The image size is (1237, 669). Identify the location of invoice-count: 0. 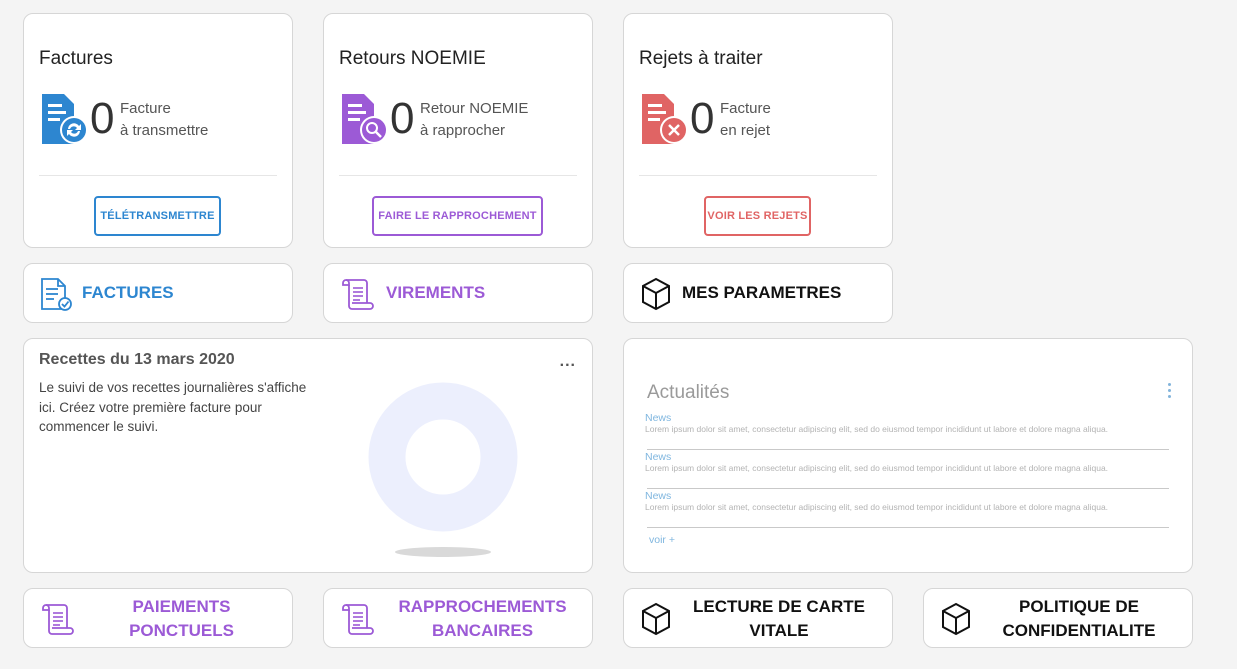
(102, 118).